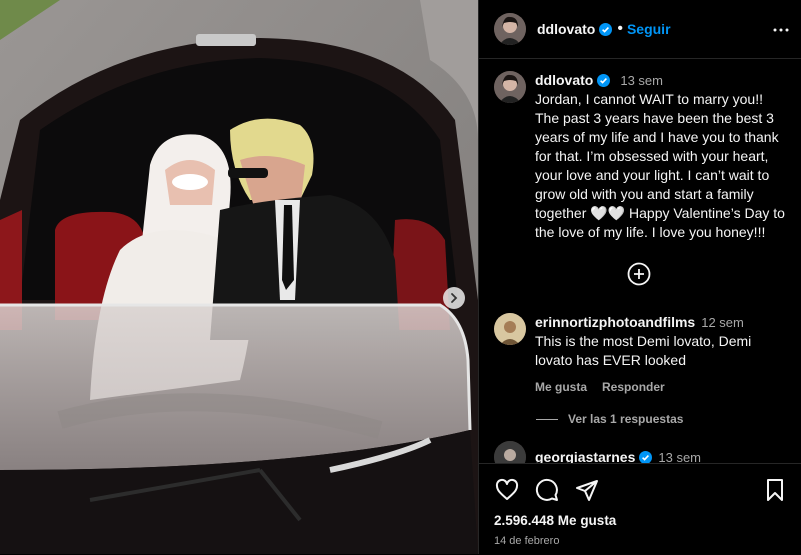 The image size is (801, 555). Describe the element at coordinates (640, 509) in the screenshot. I see `post-footer: 2.596.448 Me gusta 14 de febrero` at that location.